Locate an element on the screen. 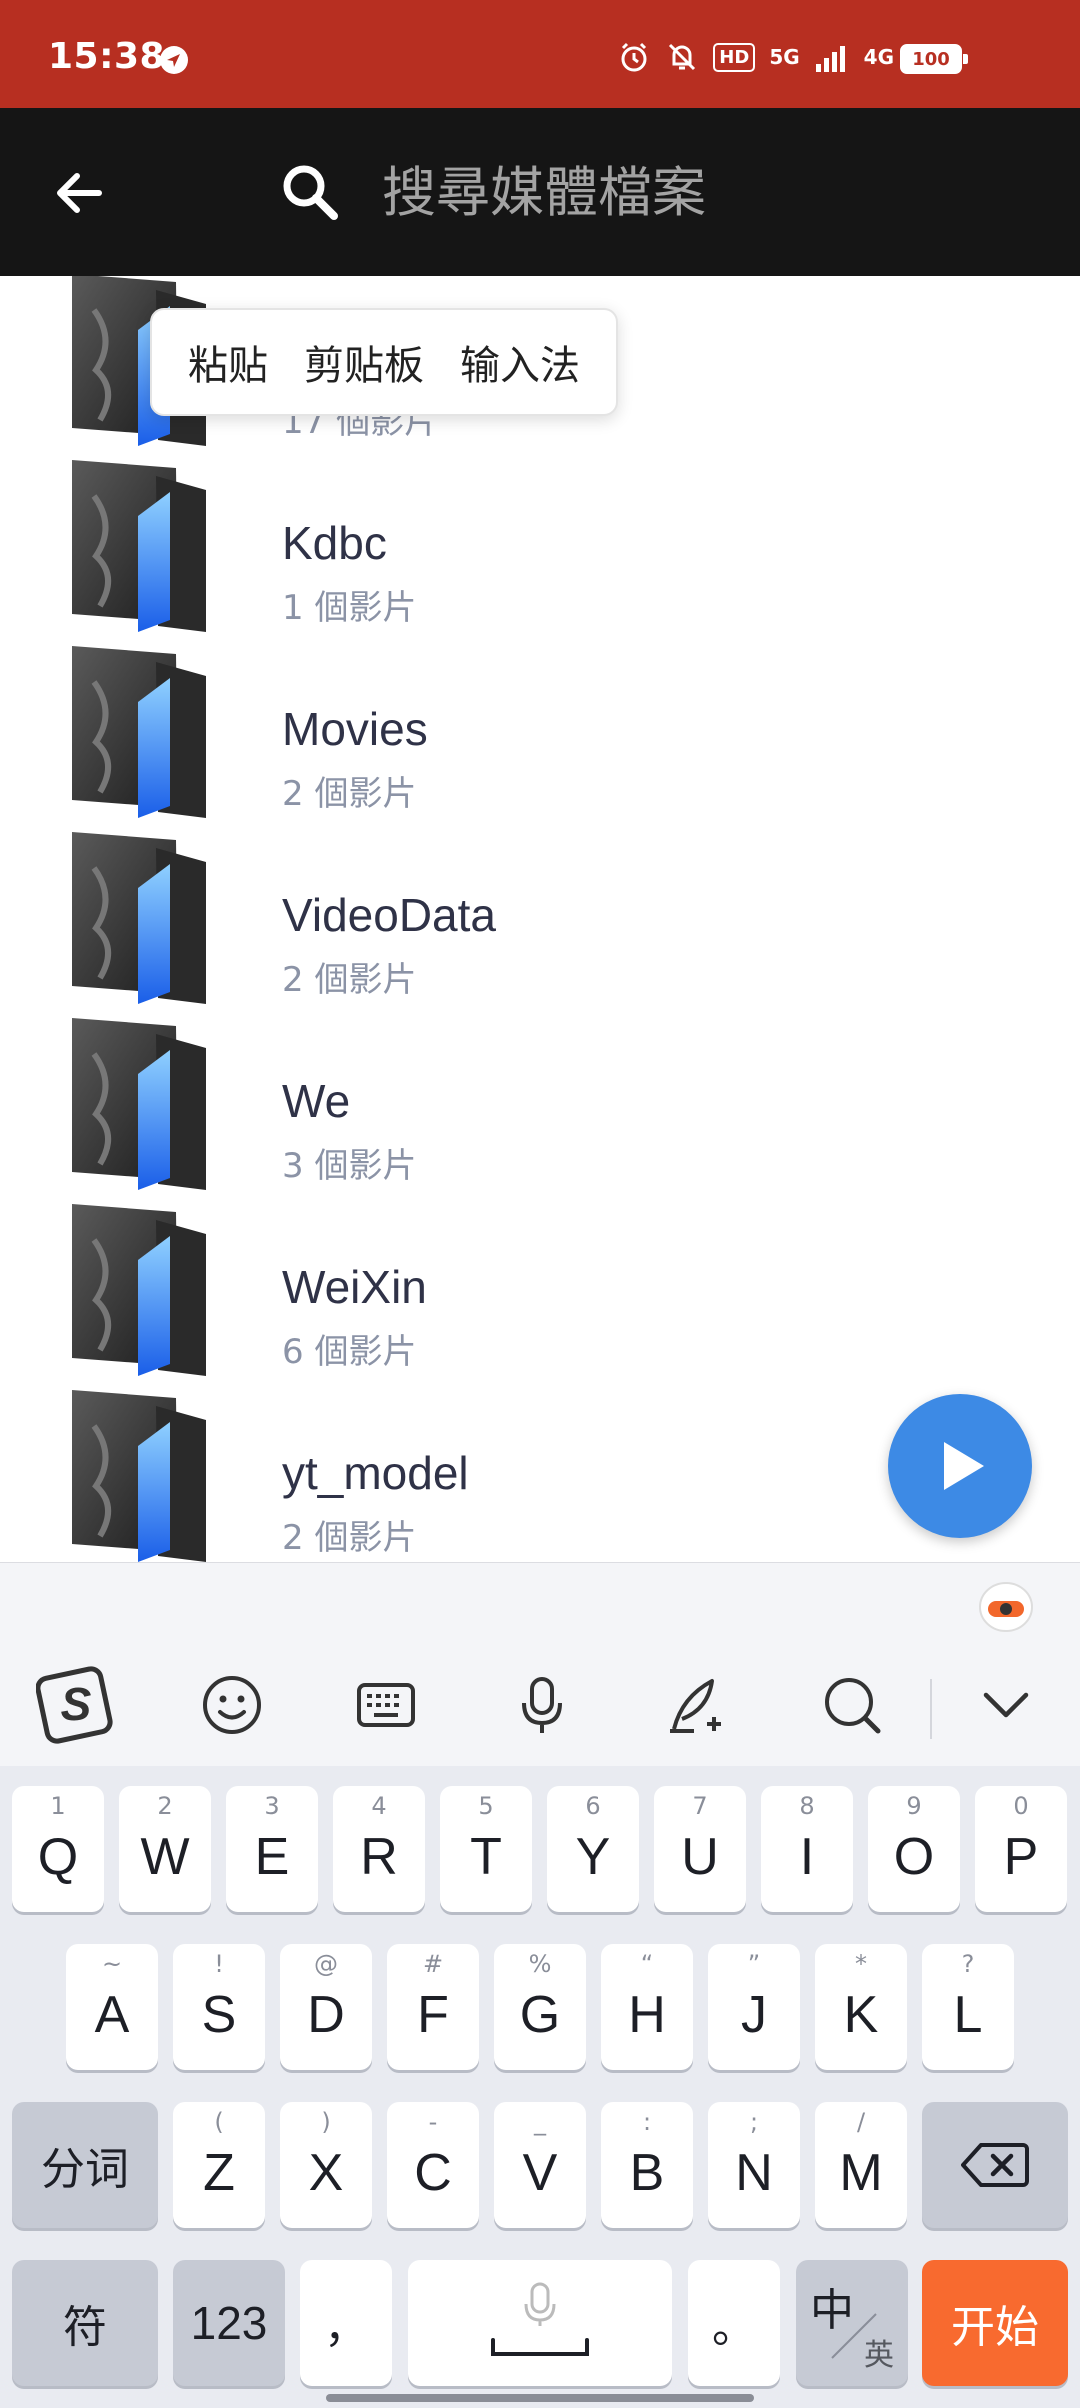 This screenshot has width=1080, height=2408. key-g: % G is located at coordinates (540, 2007).